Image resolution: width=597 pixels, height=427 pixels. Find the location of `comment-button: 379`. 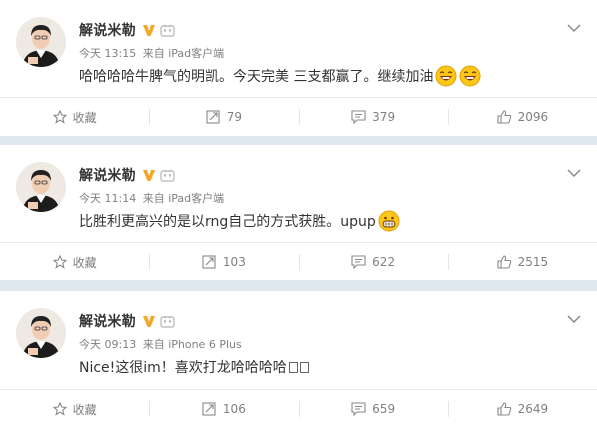

comment-button: 379 is located at coordinates (373, 117).